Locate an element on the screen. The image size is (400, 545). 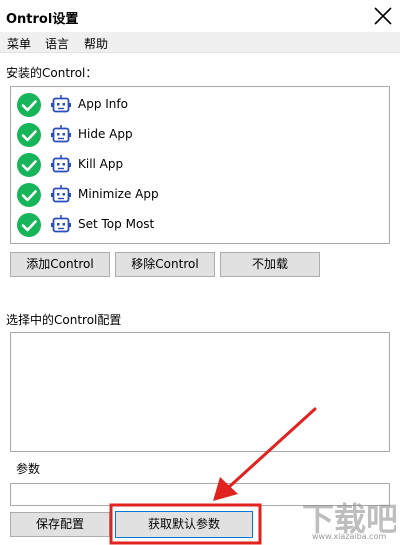
control-name: Minimize App is located at coordinates (118, 194).